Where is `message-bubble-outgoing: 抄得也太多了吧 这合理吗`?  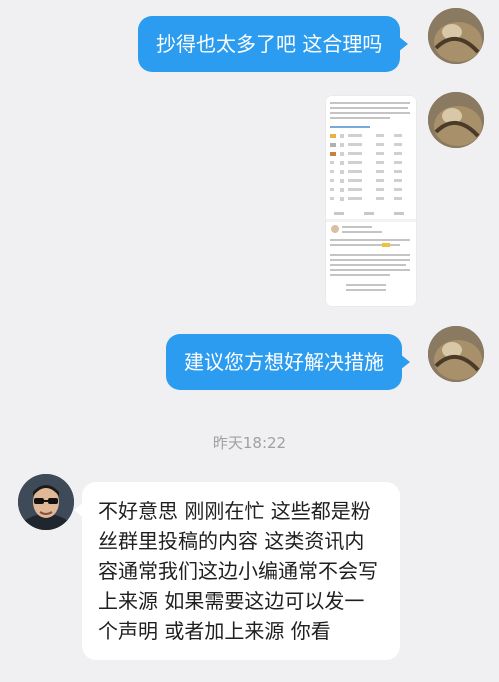 message-bubble-outgoing: 抄得也太多了吧 这合理吗 is located at coordinates (273, 44).